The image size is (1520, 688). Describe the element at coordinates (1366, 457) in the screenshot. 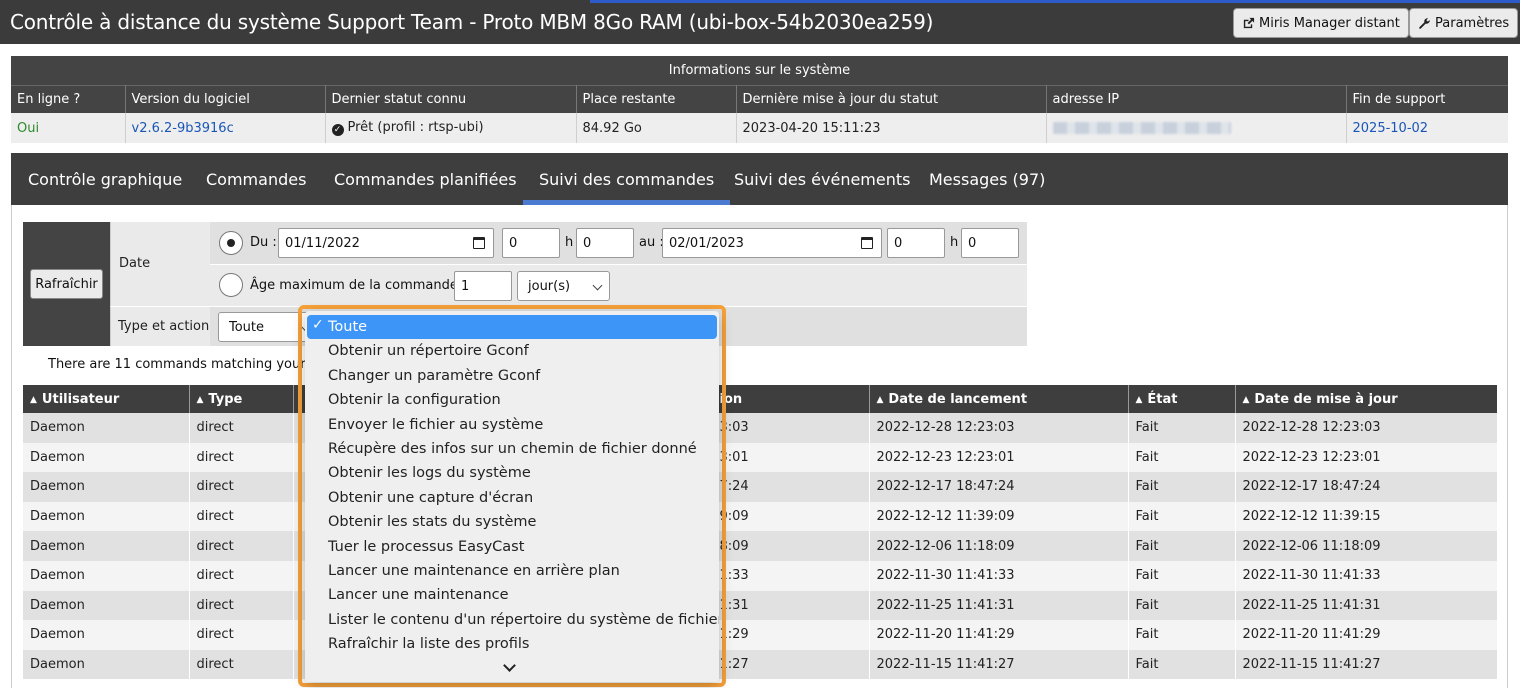

I see `table-cell: 2022-12-23 12:23:01` at that location.